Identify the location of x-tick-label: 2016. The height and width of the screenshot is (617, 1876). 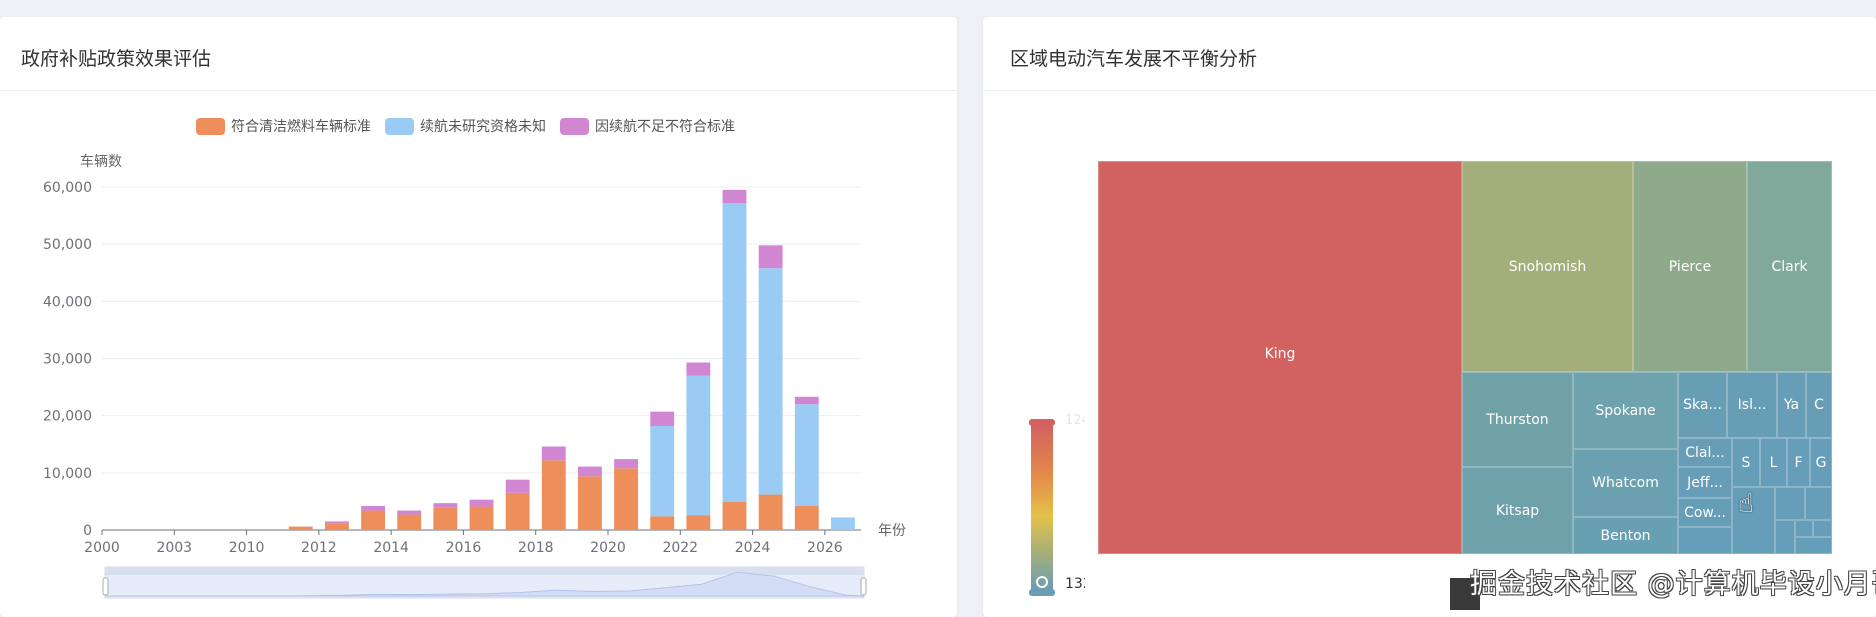
(464, 548).